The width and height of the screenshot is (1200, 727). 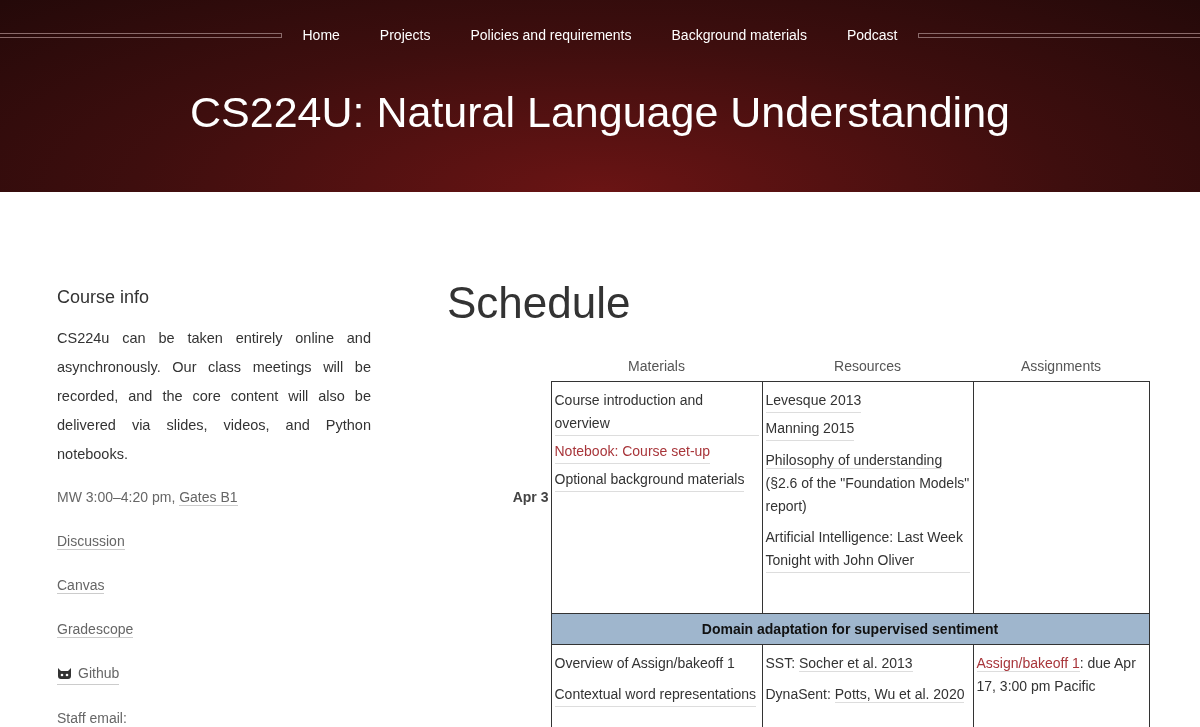 I want to click on staff-email-label: Staff email:, so click(x=92, y=718).